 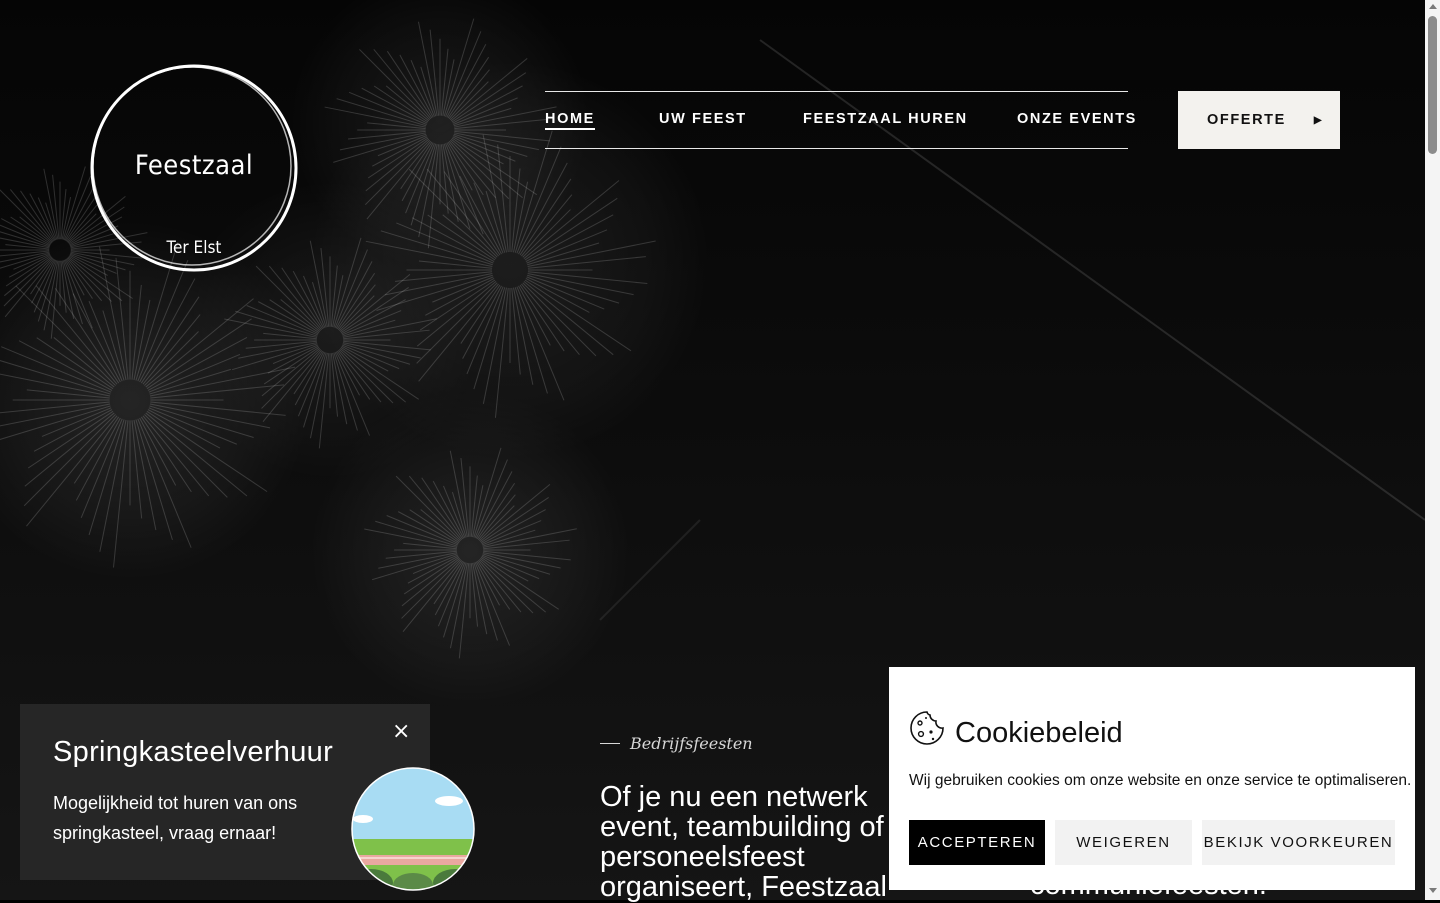 What do you see at coordinates (610, 743) in the screenshot?
I see `kicker-dash` at bounding box center [610, 743].